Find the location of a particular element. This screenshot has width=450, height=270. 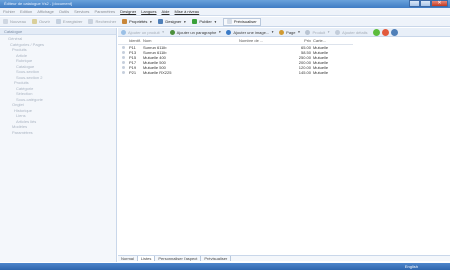

column-header-nom: Nom is located at coordinates (191, 41).